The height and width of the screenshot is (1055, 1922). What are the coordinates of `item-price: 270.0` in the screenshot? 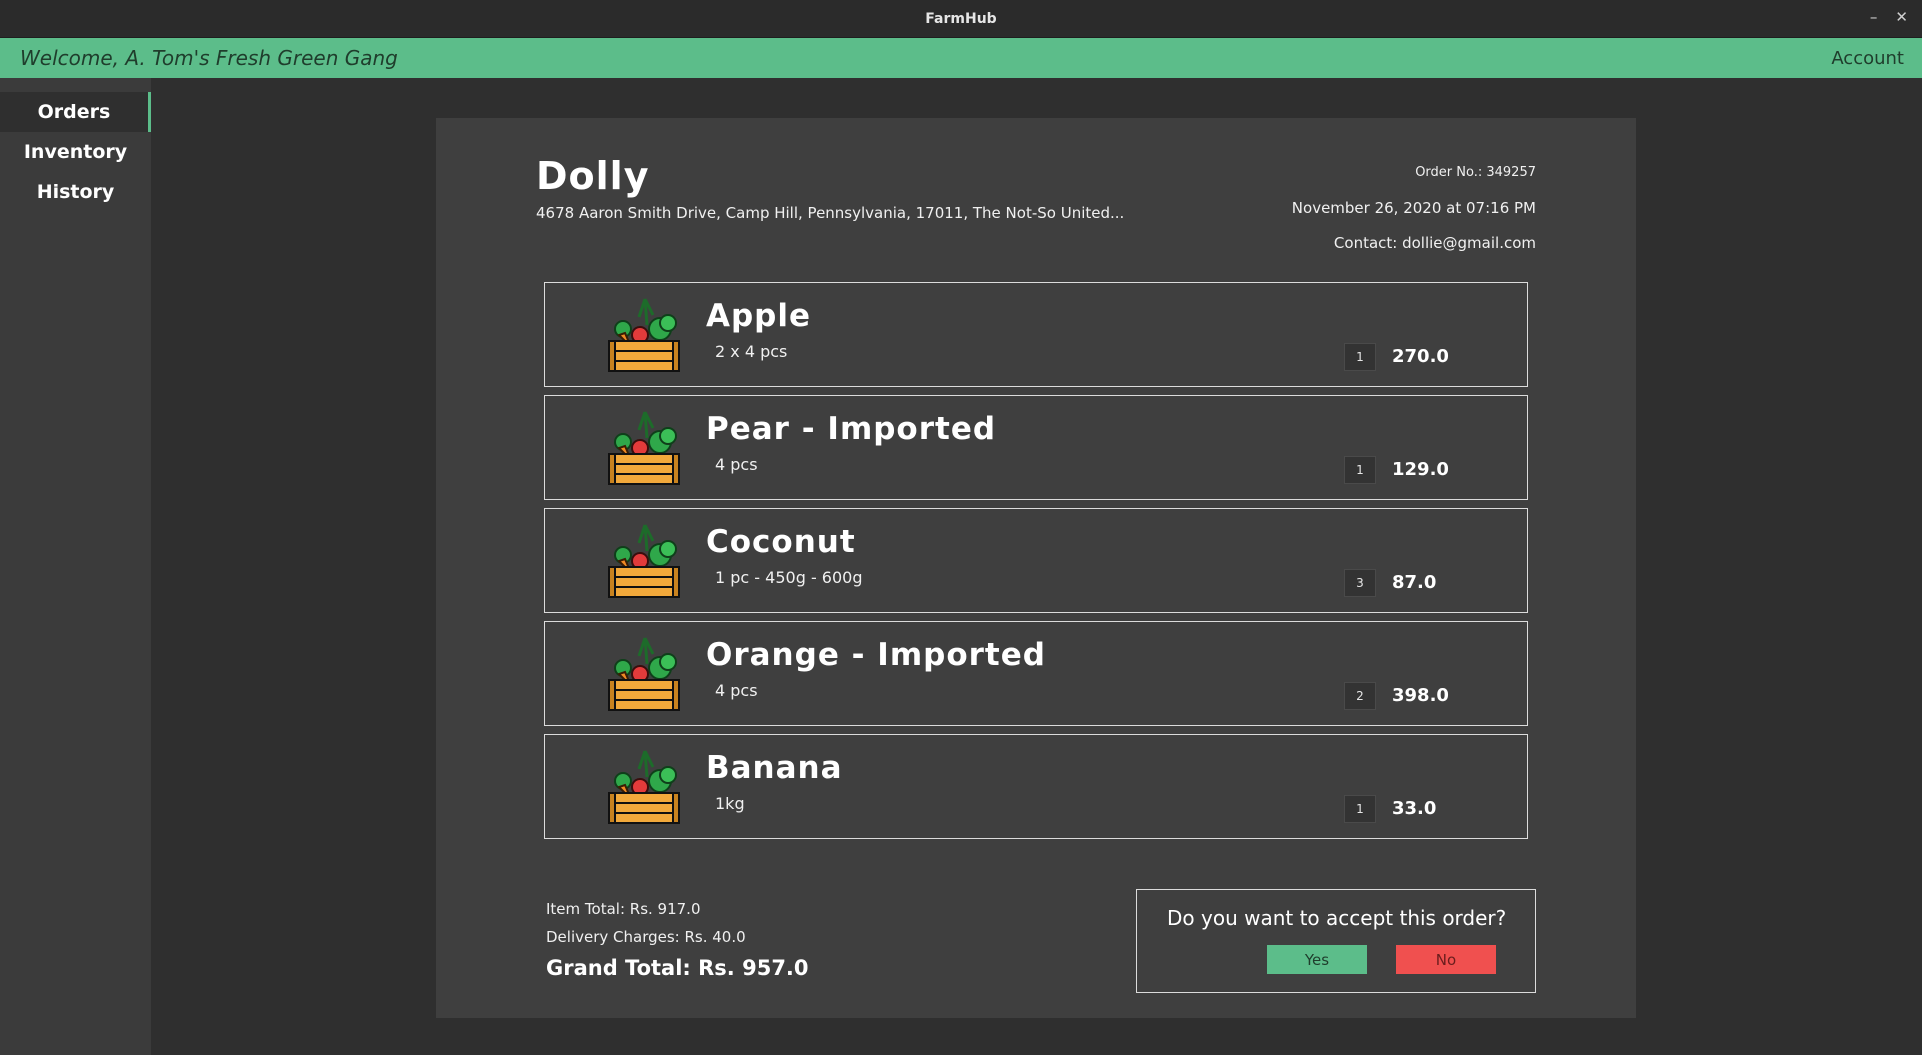 It's located at (1420, 356).